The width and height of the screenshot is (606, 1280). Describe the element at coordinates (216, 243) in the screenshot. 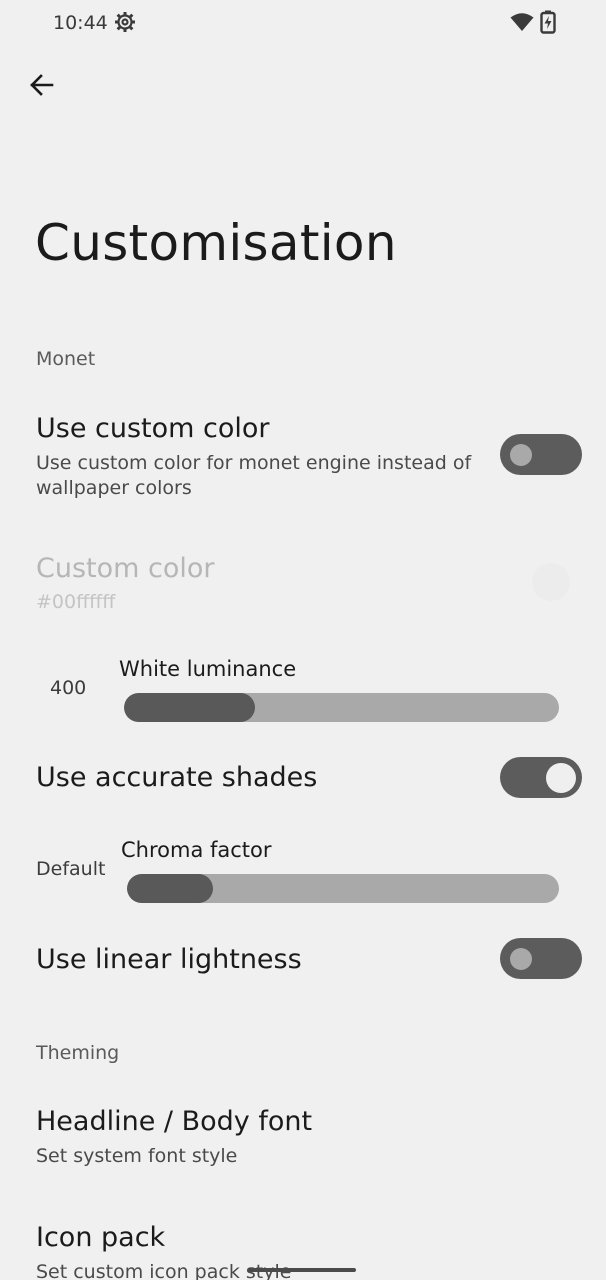

I see `page-title: Customisation` at that location.